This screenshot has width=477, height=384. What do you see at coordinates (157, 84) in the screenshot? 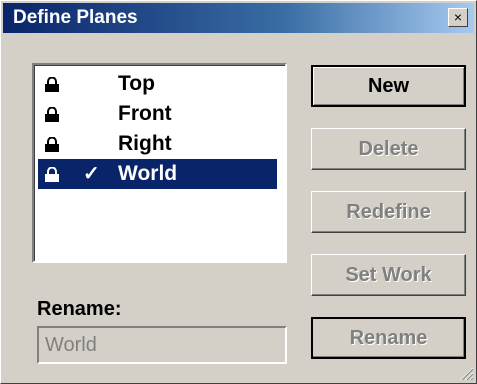
I see `list-item: Top` at bounding box center [157, 84].